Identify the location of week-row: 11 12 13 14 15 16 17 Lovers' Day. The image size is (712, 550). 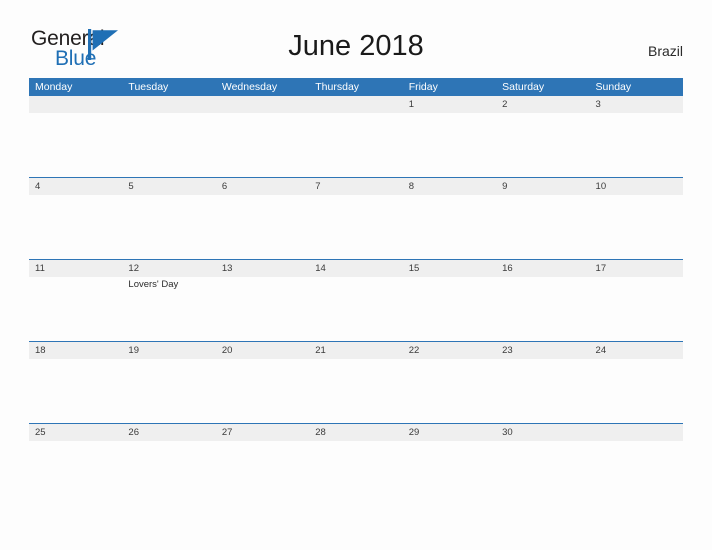
(356, 300).